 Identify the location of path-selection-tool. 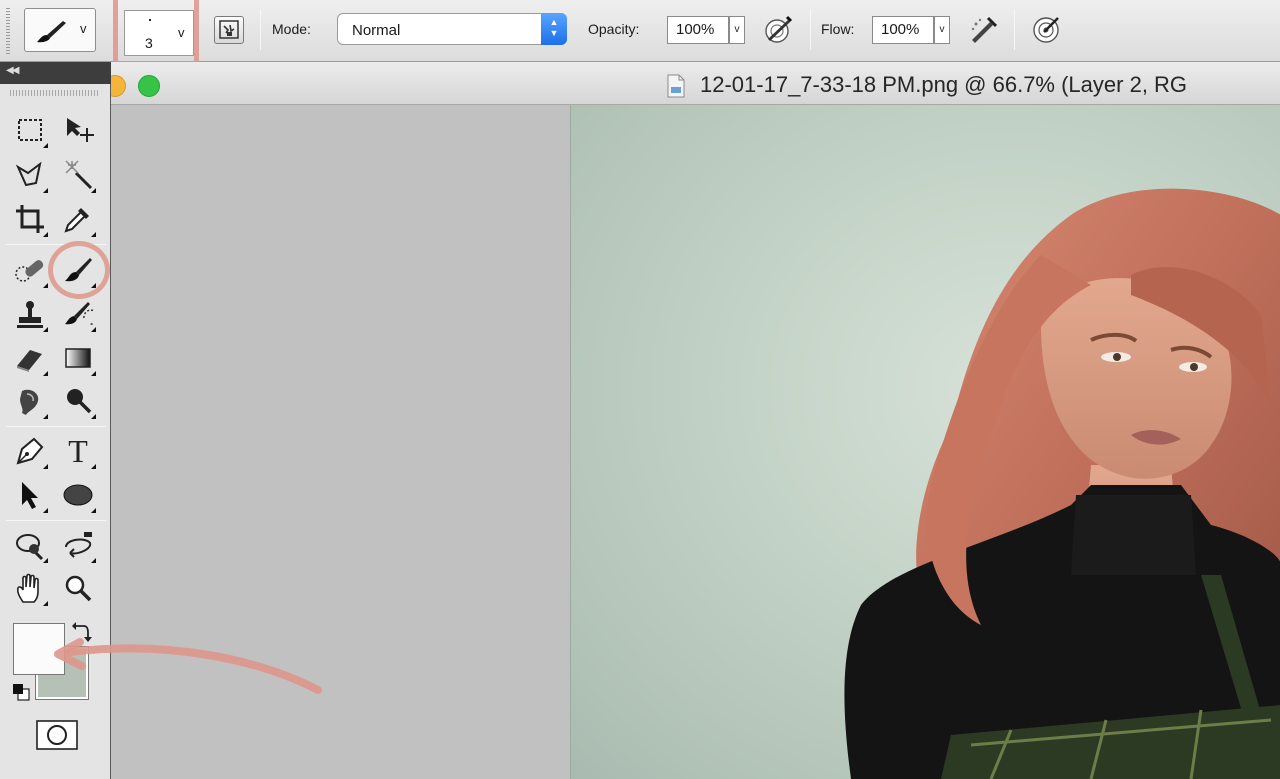
(30, 495).